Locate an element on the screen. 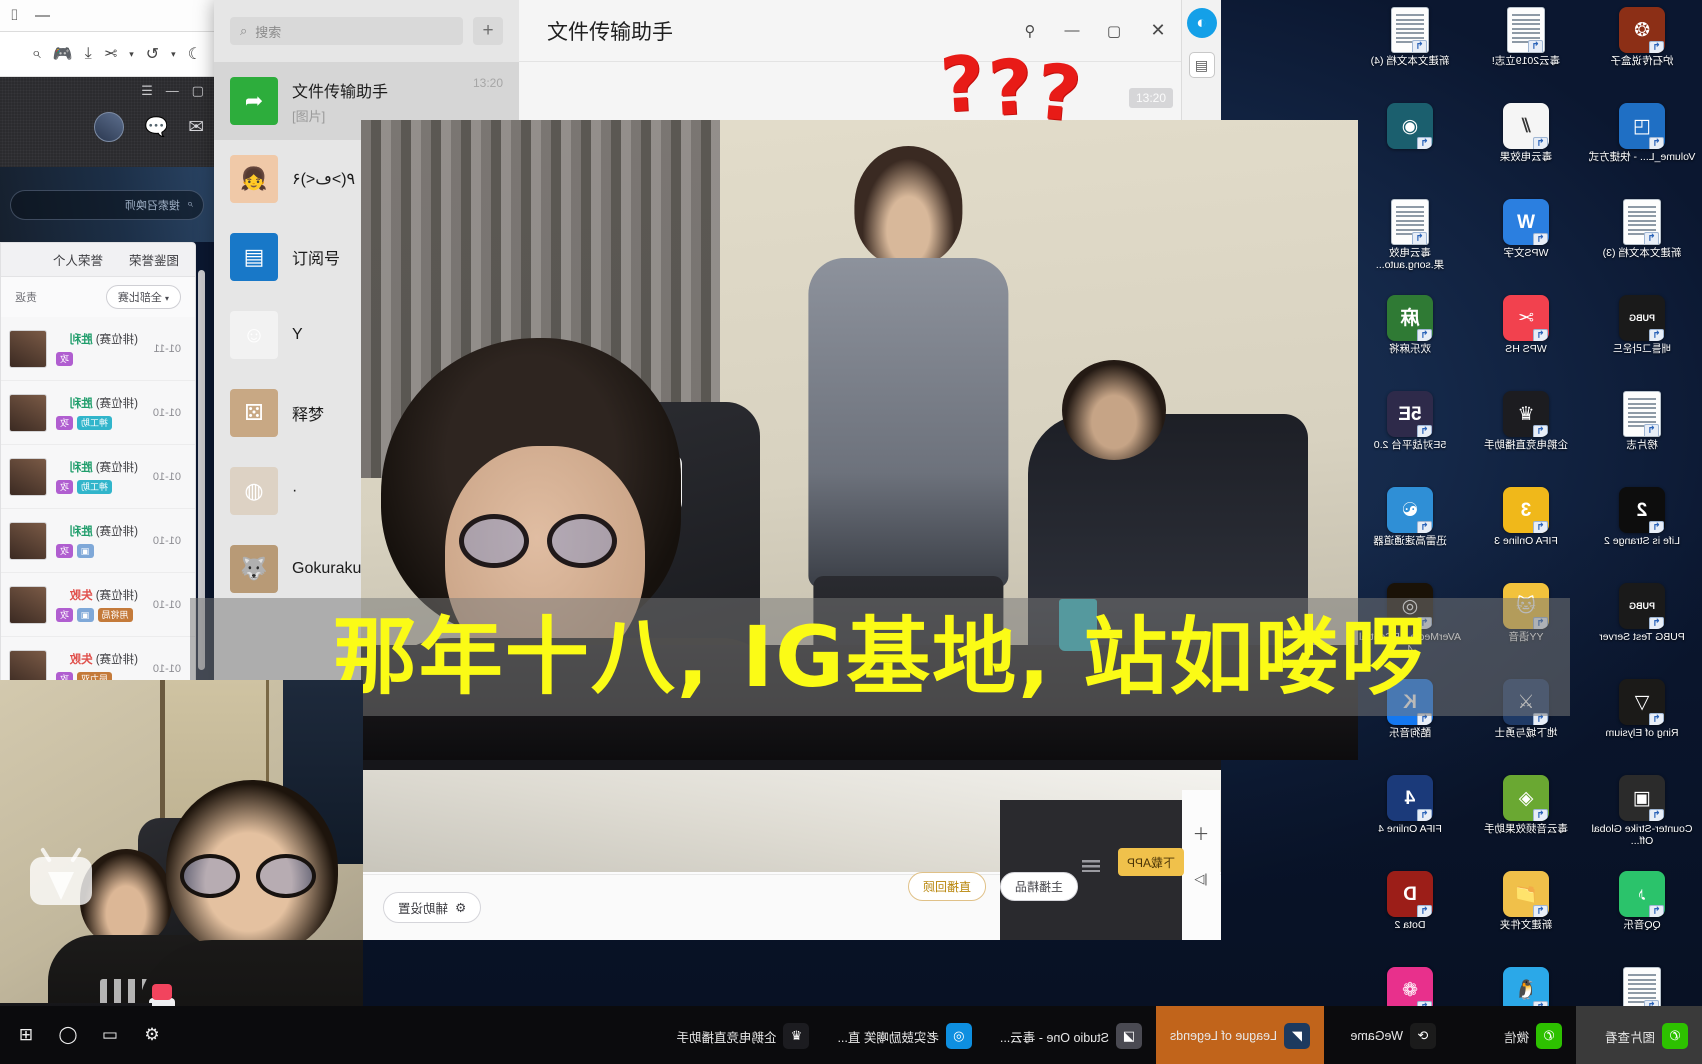 The image size is (1702, 1064). desktop-icon: ♛ 企鹅电竞直播助手 is located at coordinates (1526, 436).